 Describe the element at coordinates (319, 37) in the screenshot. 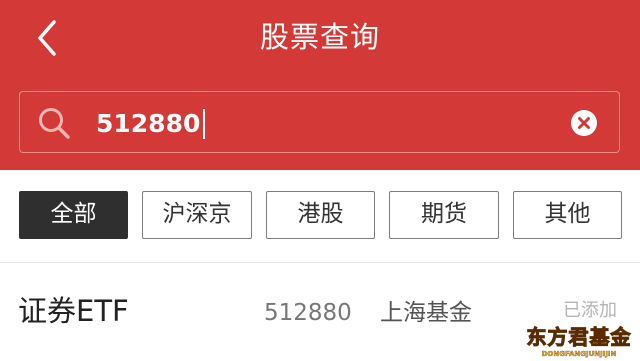

I see `page-title: 股票查询` at that location.